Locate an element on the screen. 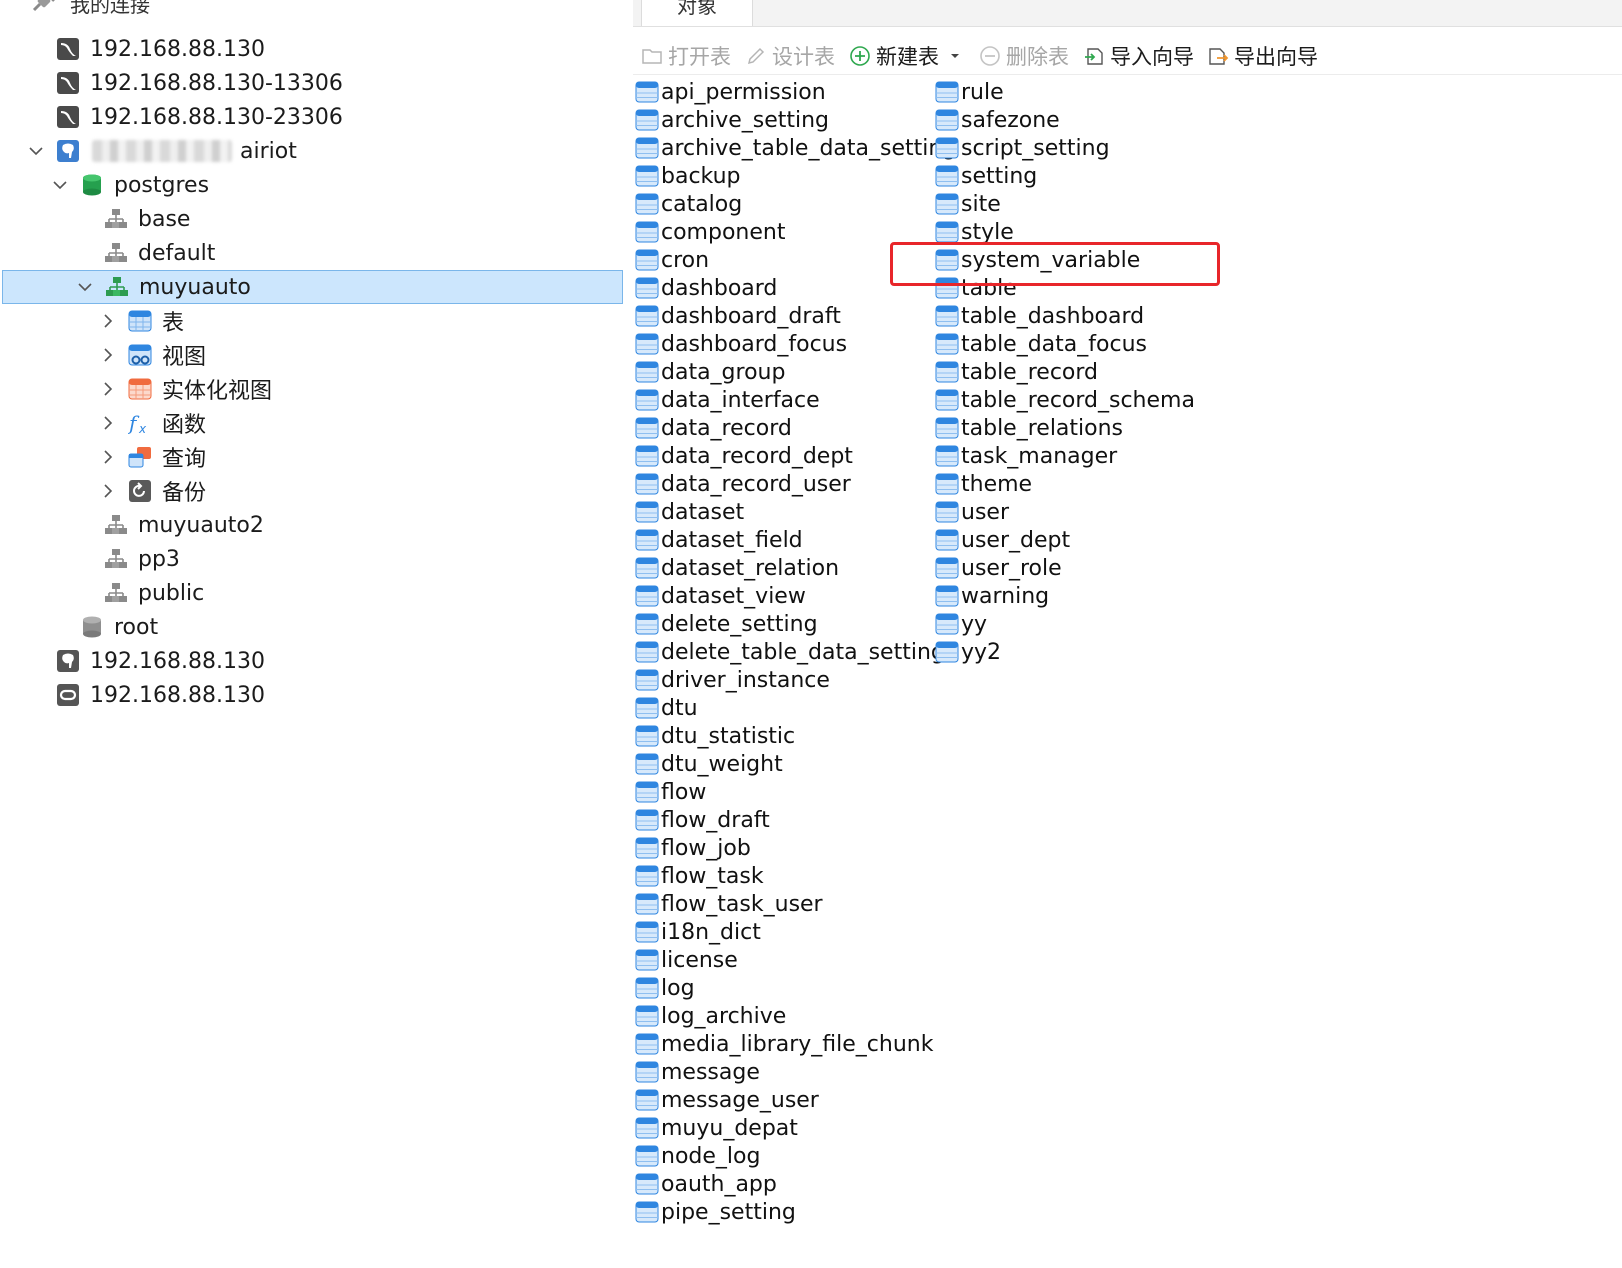 The height and width of the screenshot is (1268, 1622). table-item: warning is located at coordinates (992, 596).